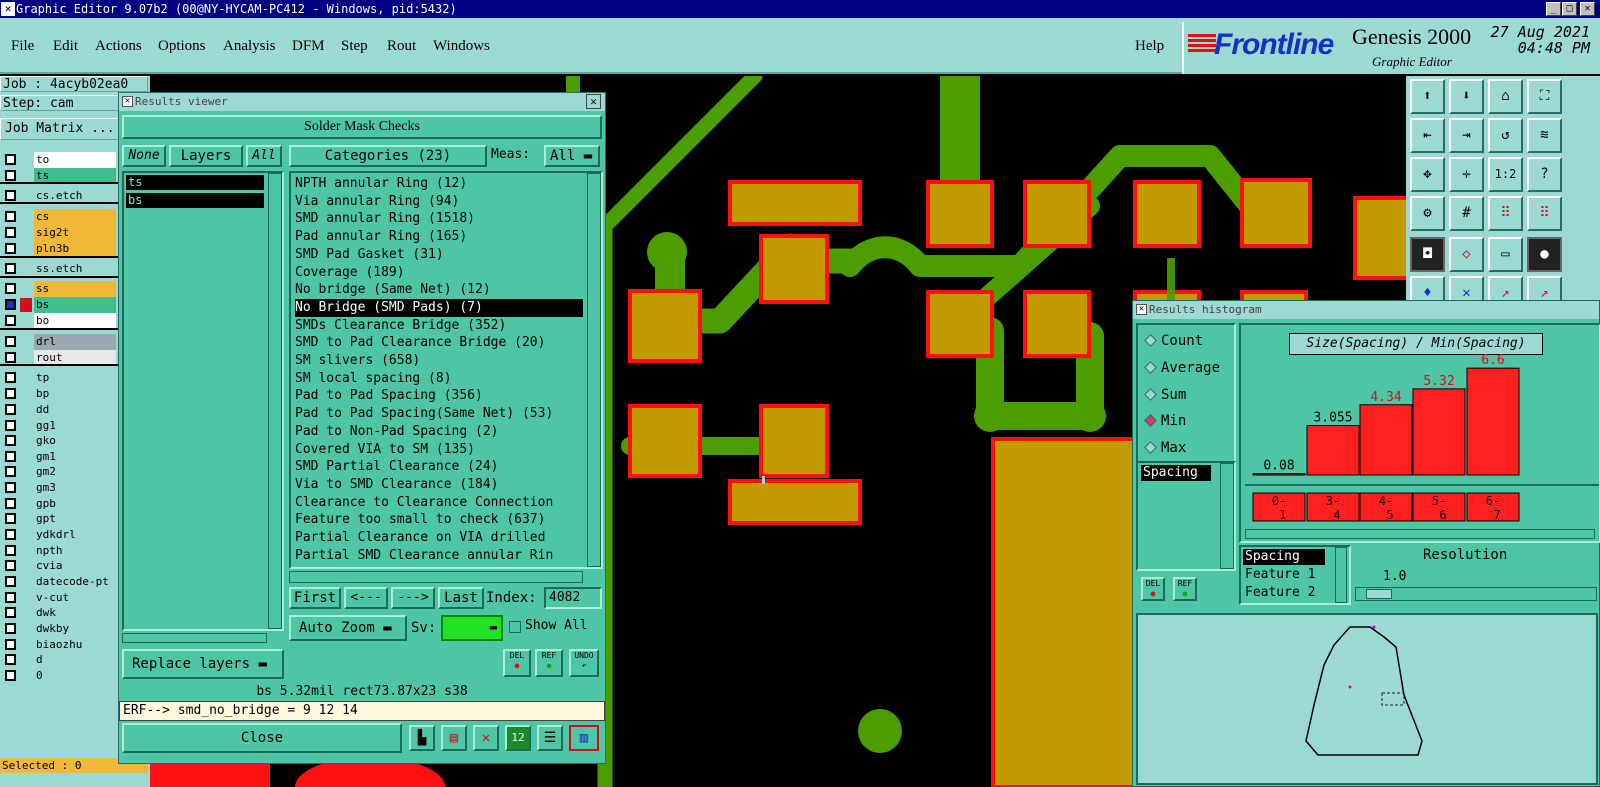  Describe the element at coordinates (59, 160) in the screenshot. I see `layer-row-to: to` at that location.